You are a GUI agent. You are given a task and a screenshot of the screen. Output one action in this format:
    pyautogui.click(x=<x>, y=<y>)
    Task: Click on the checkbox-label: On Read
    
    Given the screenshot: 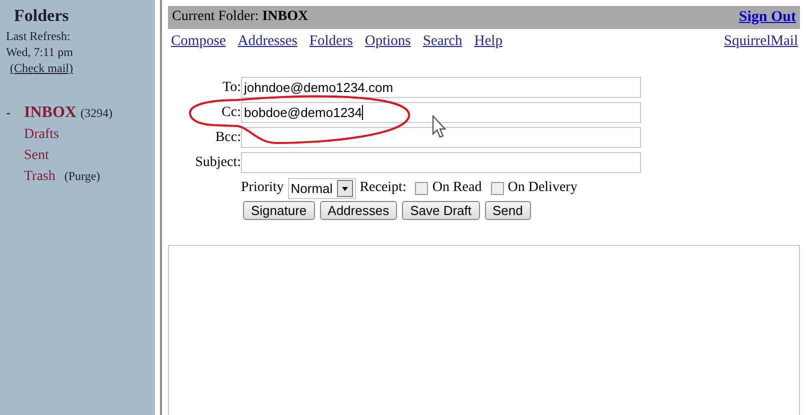 What is the action you would take?
    pyautogui.click(x=457, y=188)
    